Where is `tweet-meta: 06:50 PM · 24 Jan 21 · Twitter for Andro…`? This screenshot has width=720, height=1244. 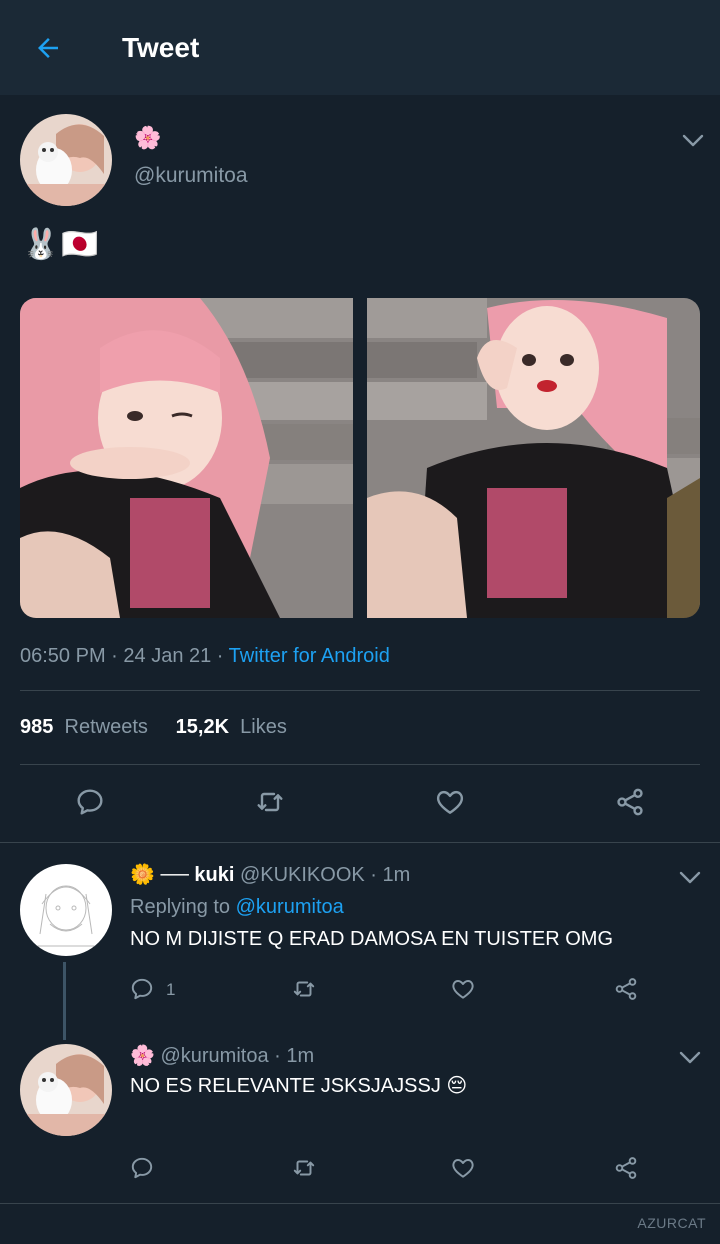 tweet-meta: 06:50 PM · 24 Jan 21 · Twitter for Andro… is located at coordinates (205, 656).